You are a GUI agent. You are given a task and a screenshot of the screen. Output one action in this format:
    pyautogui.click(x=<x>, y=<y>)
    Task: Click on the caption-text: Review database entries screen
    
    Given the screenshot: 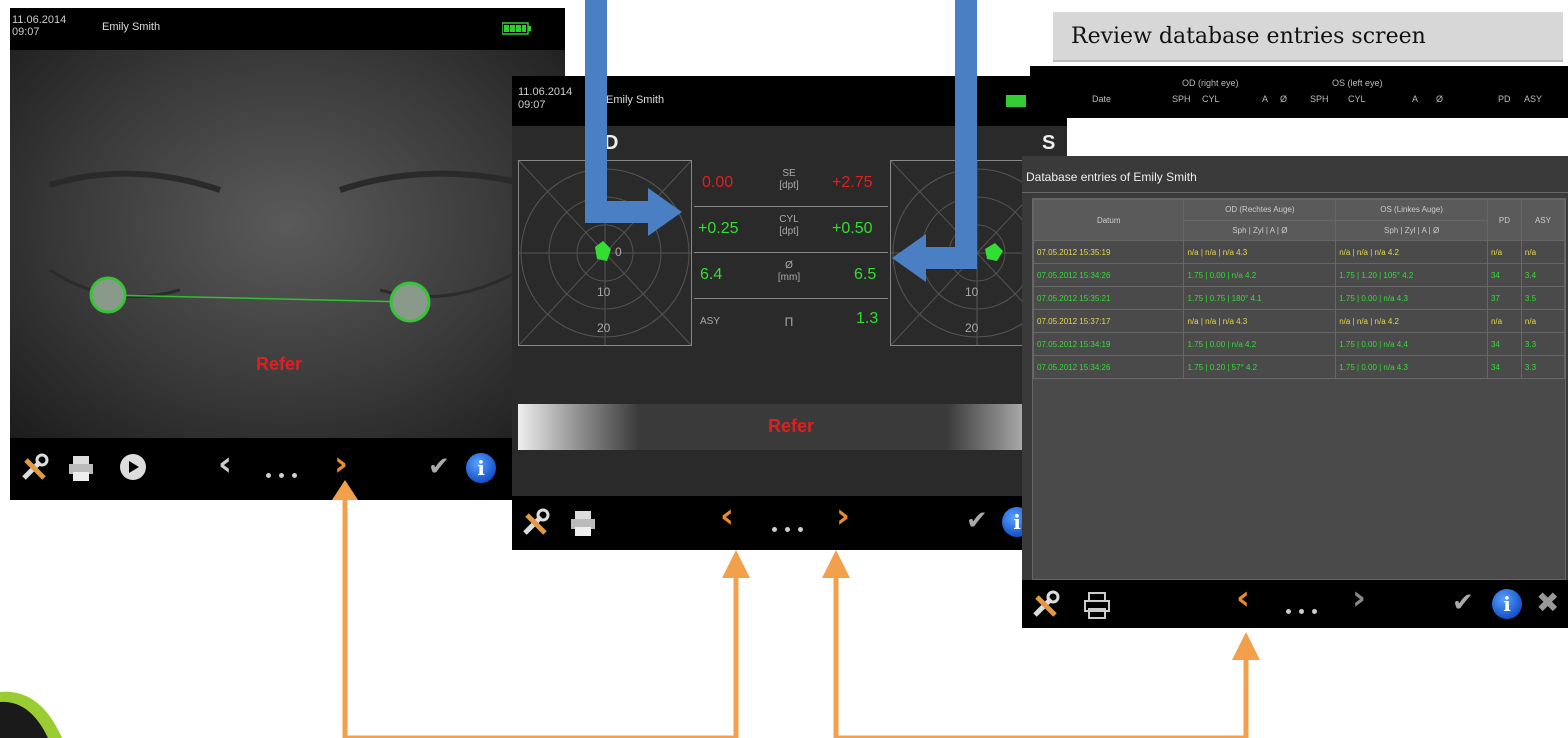 What is the action you would take?
    pyautogui.click(x=1248, y=36)
    